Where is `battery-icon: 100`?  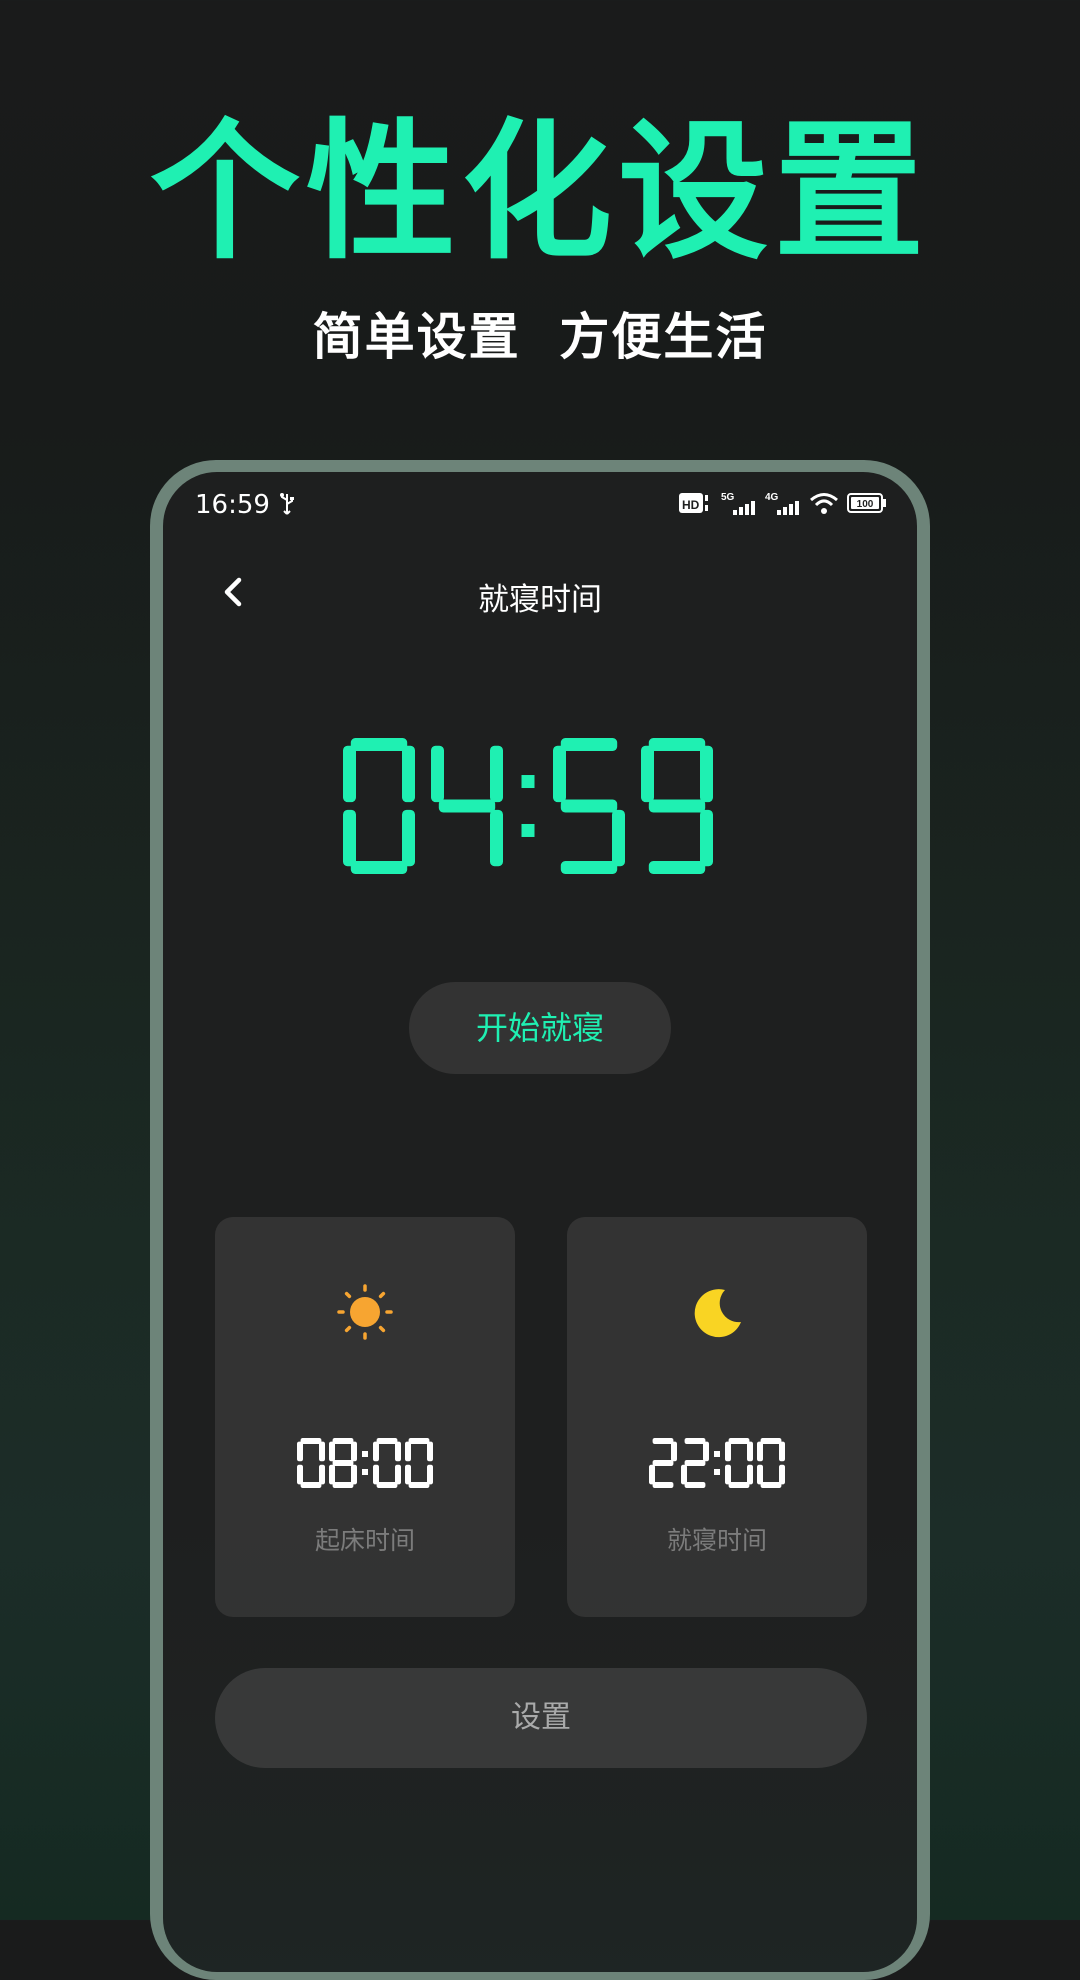
battery-icon: 100 is located at coordinates (866, 503).